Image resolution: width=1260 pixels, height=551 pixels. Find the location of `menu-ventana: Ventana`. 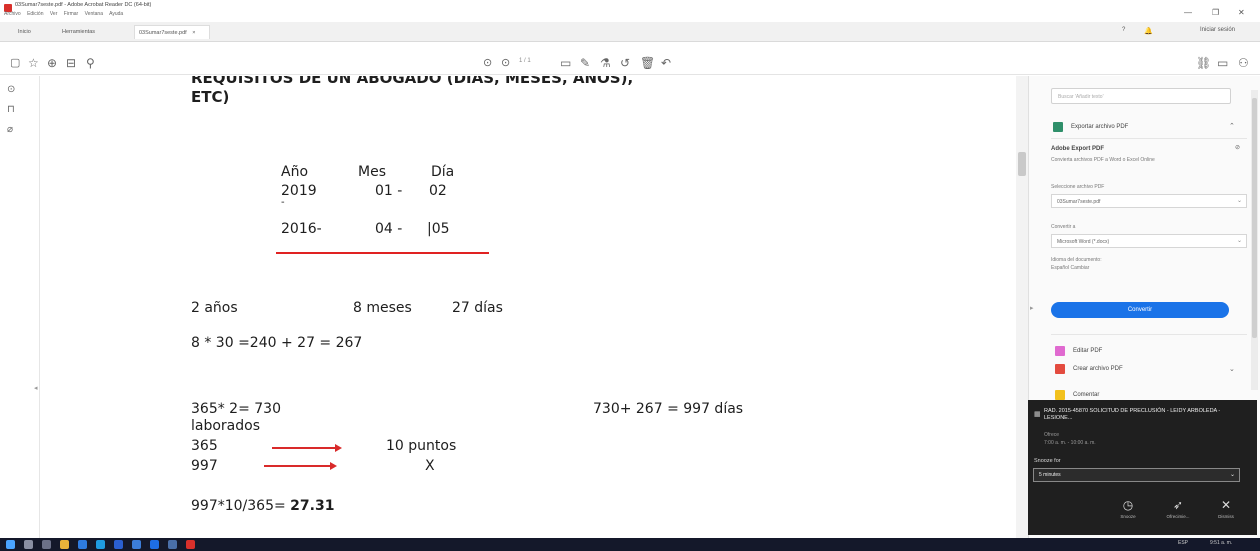

menu-ventana: Ventana is located at coordinates (94, 14).